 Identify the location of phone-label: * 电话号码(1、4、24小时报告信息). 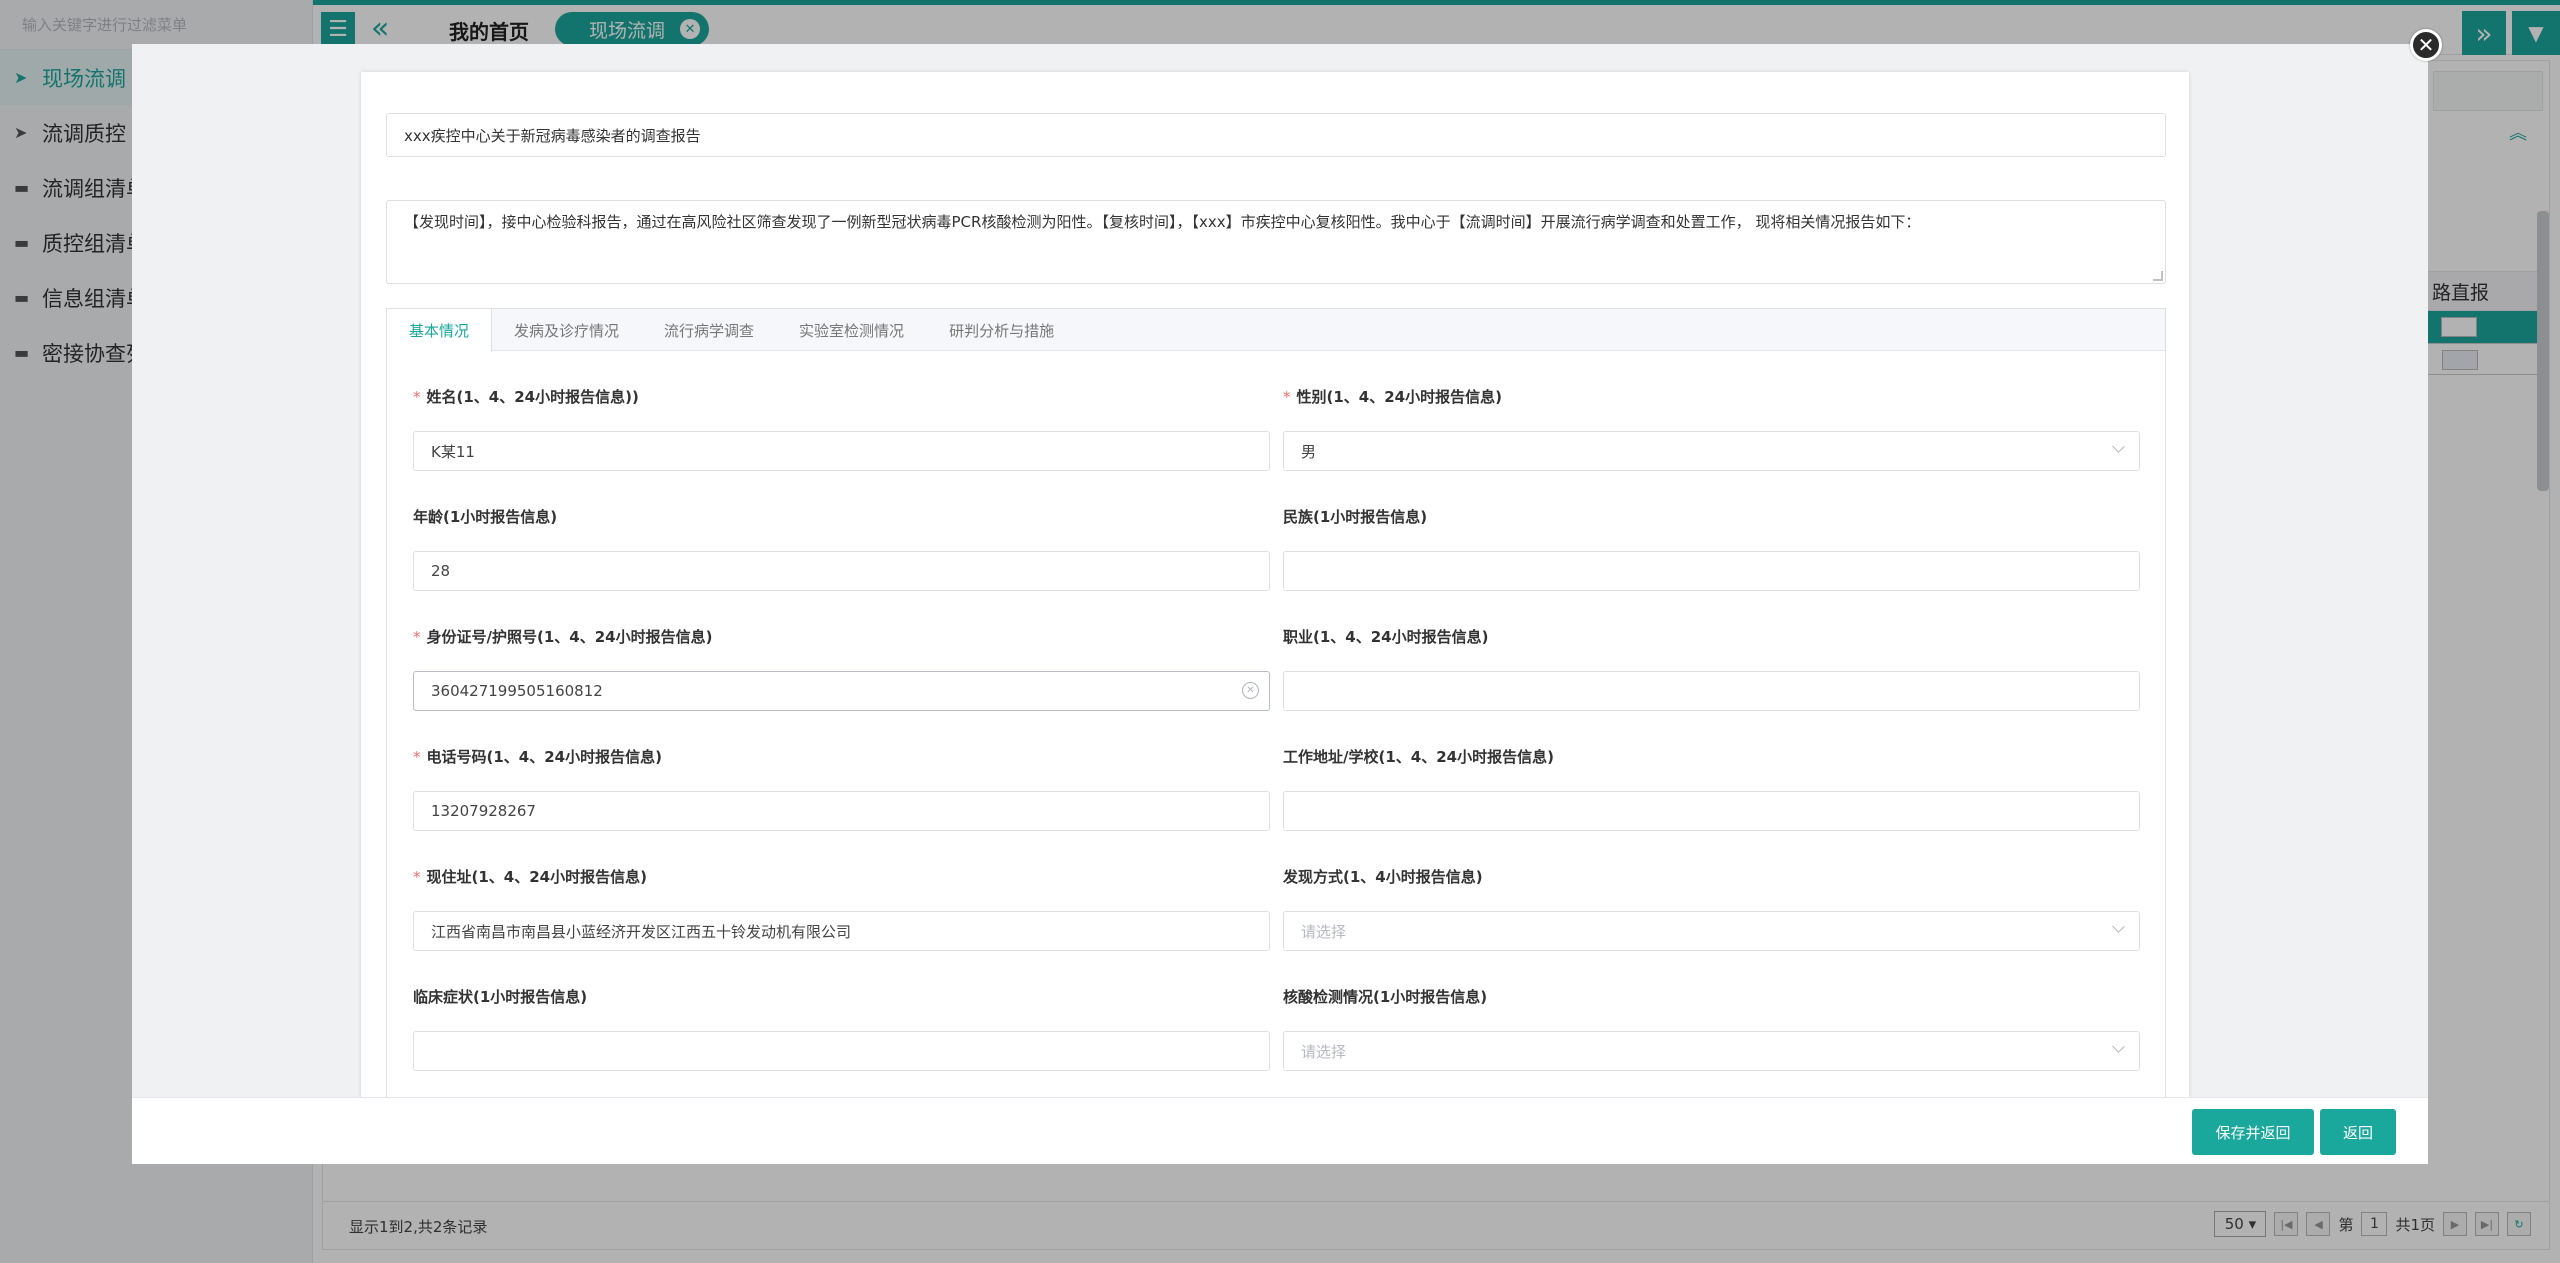
(537, 757).